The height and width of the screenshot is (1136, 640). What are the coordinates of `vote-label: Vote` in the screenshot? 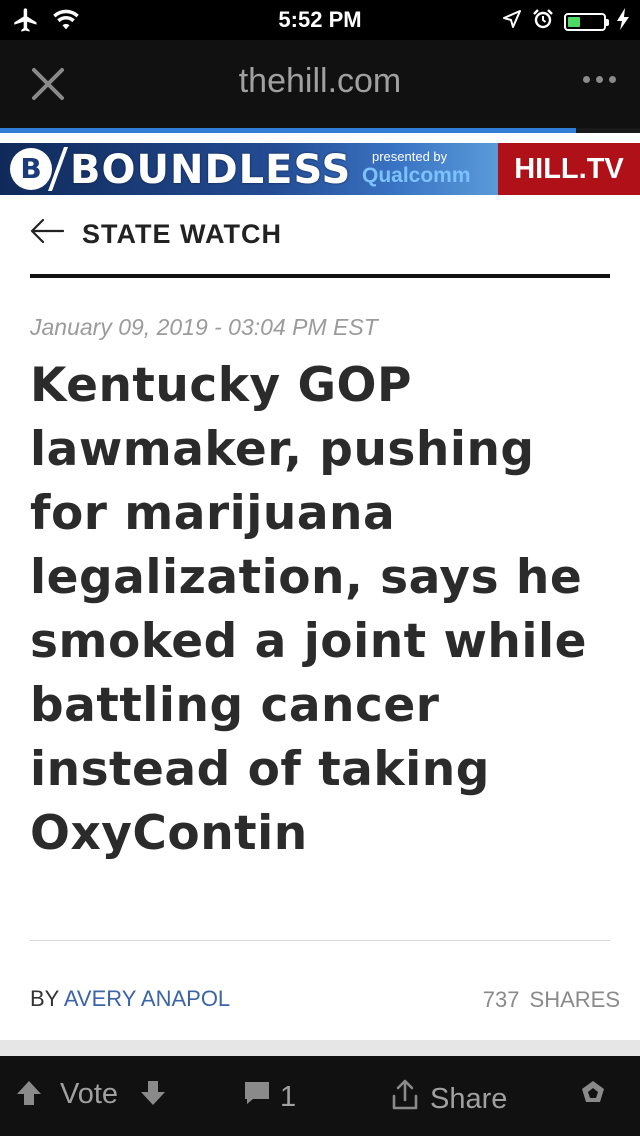 It's located at (89, 1094).